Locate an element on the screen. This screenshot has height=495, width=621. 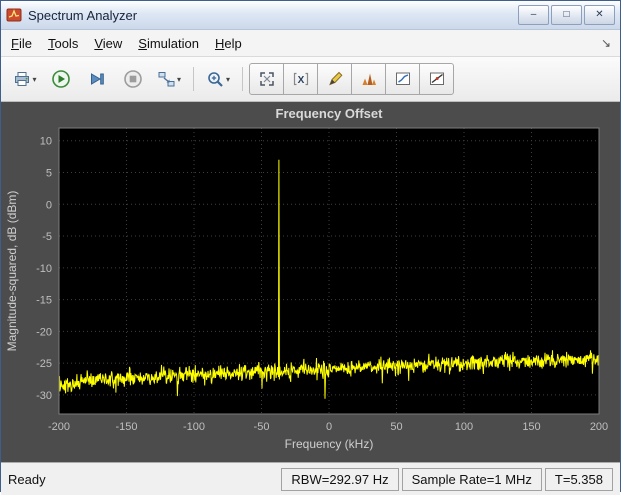
x-limits-icon: X is located at coordinates (300, 79).